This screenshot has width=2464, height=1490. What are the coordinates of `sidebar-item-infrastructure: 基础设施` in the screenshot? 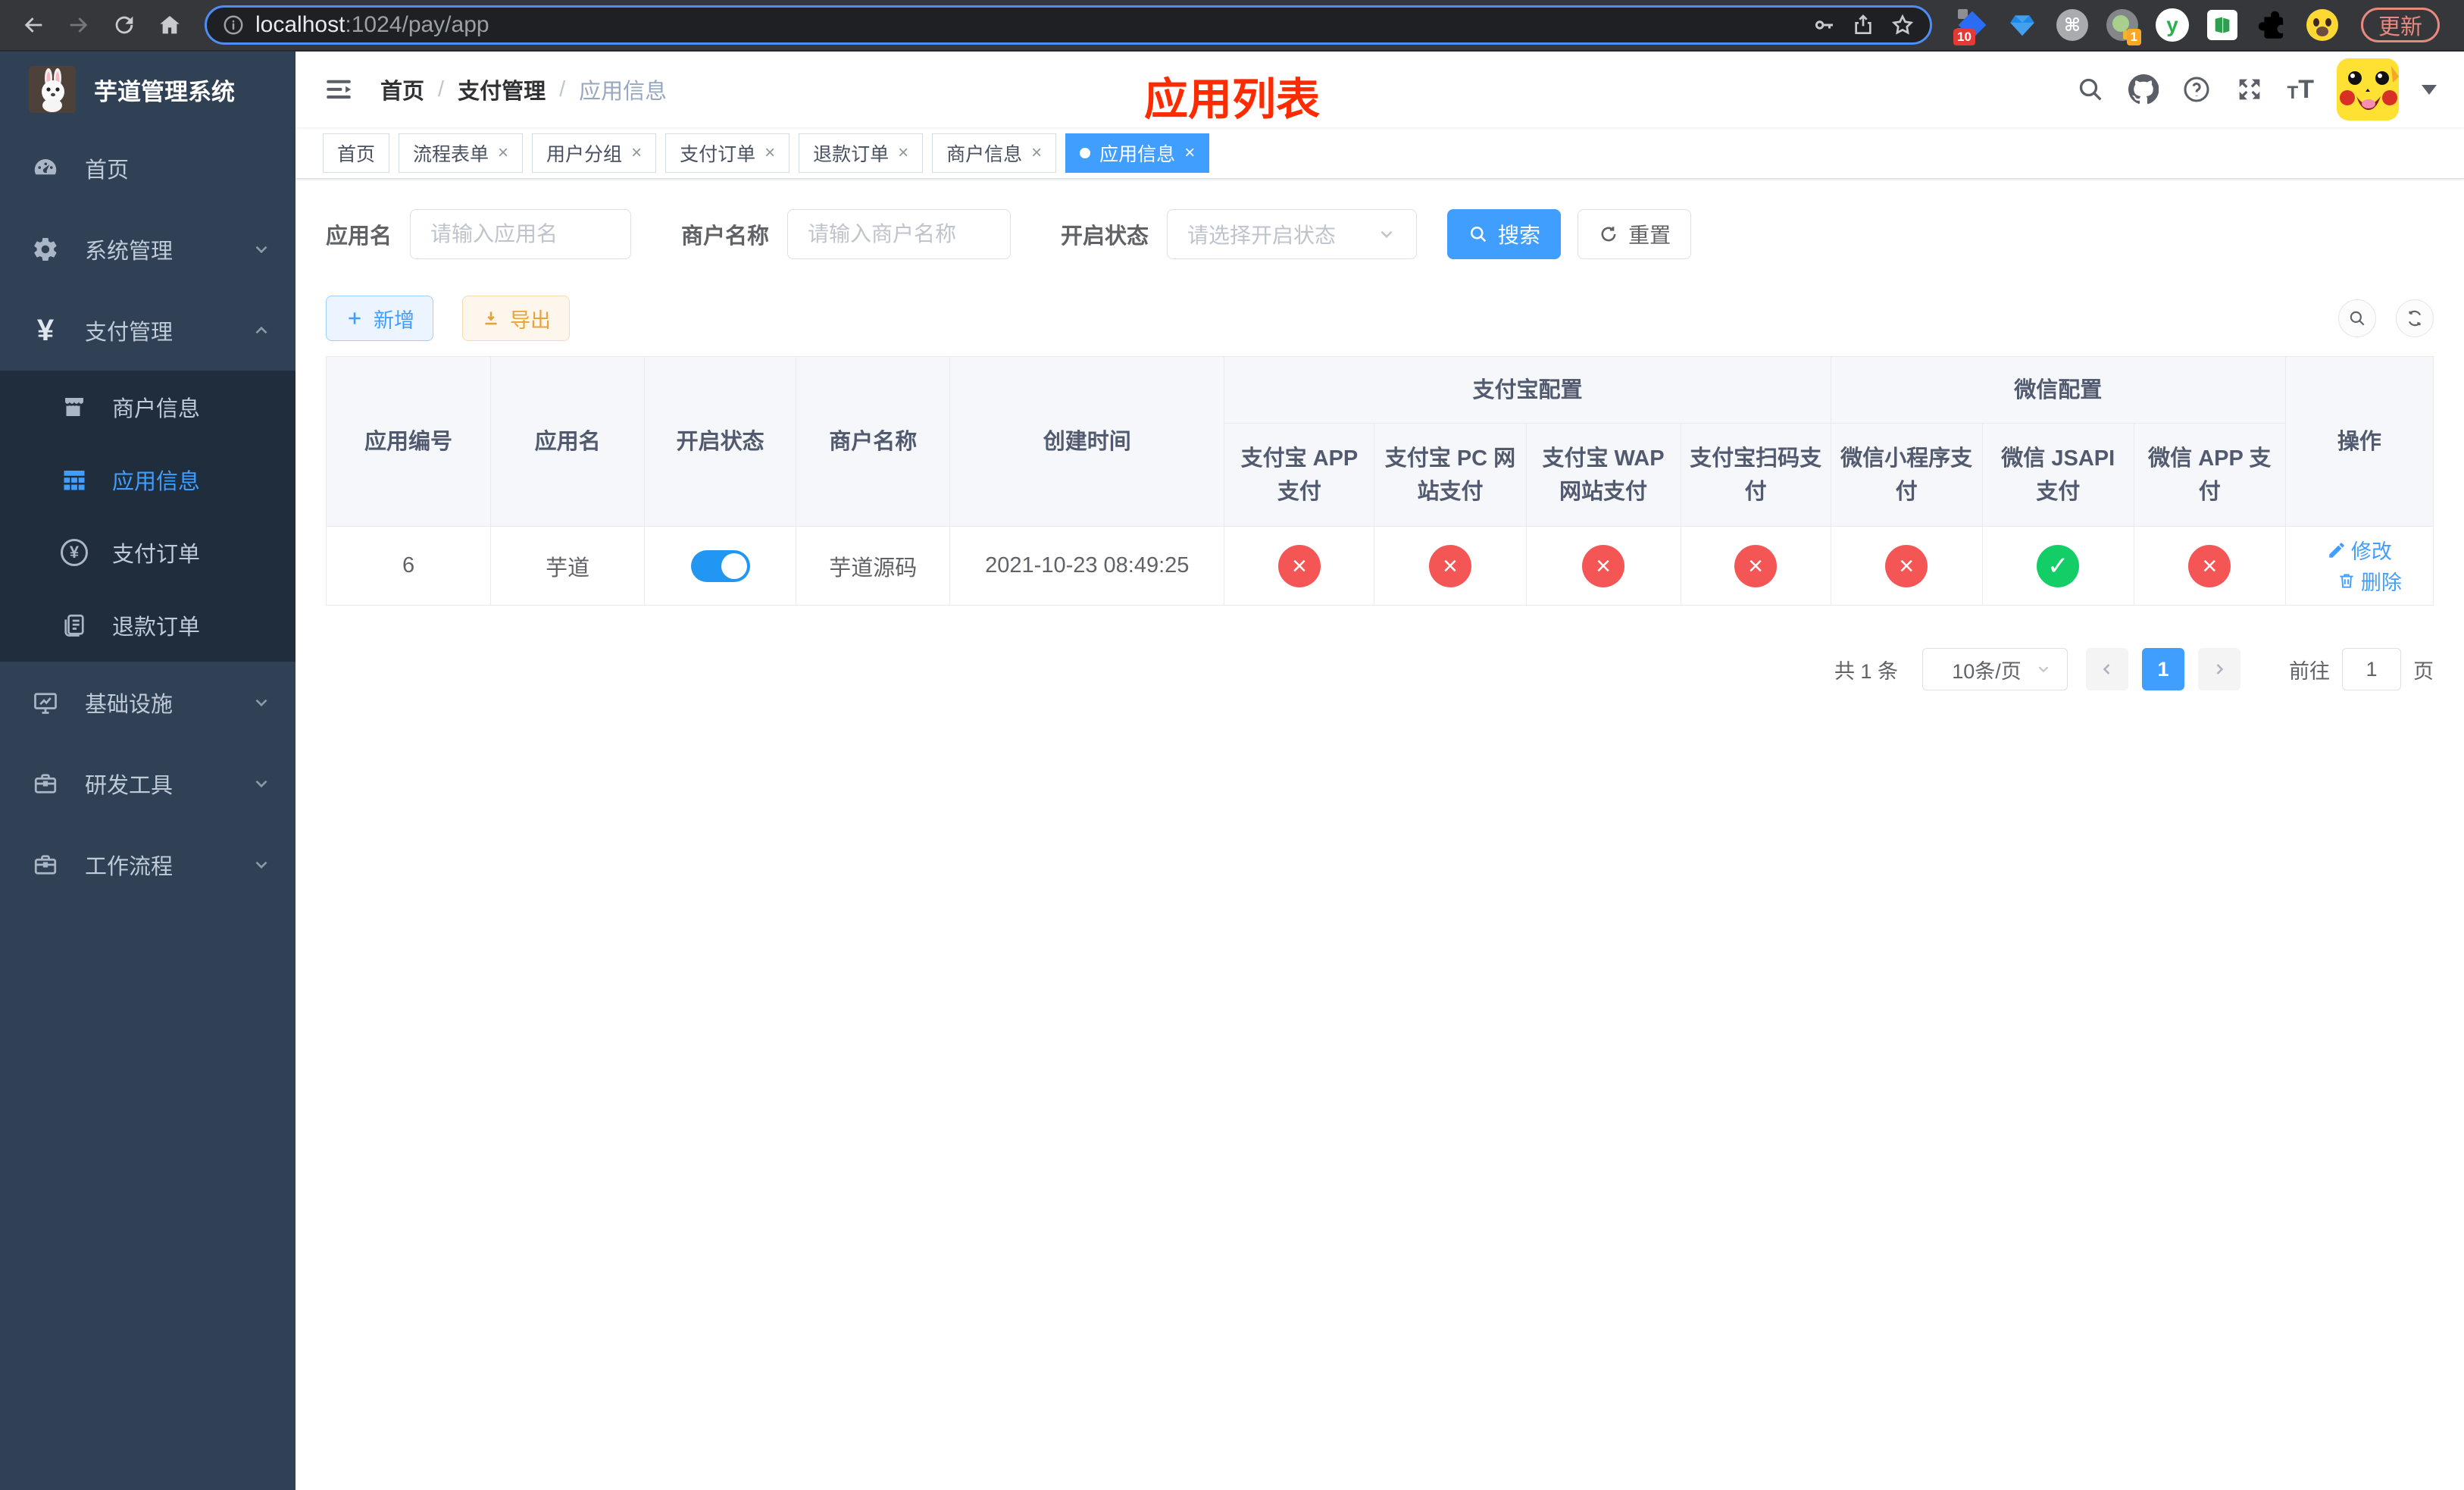 It's located at (147, 703).